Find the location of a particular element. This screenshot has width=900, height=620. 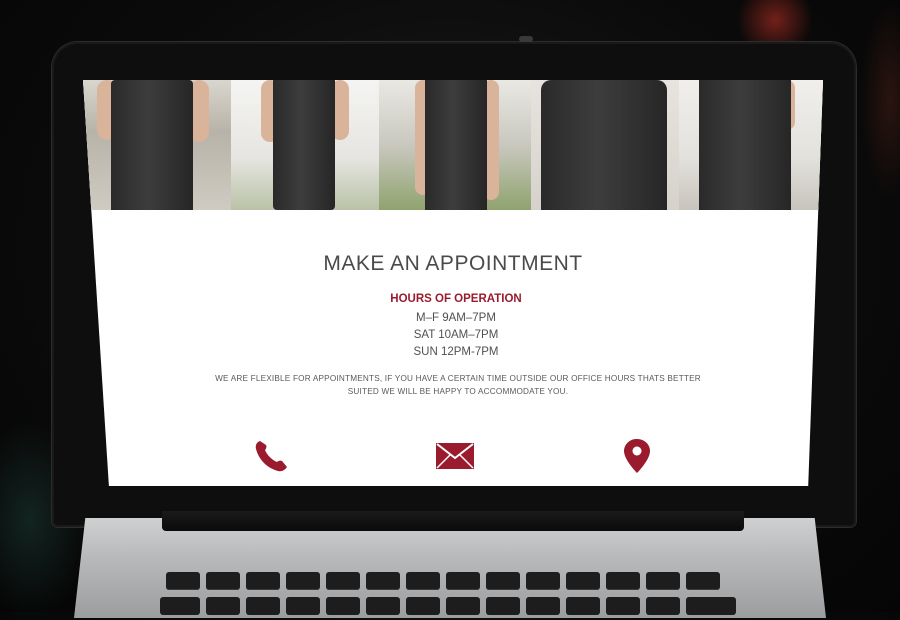

hours-weekday: M–F 9AM–7PM is located at coordinates (456, 318).